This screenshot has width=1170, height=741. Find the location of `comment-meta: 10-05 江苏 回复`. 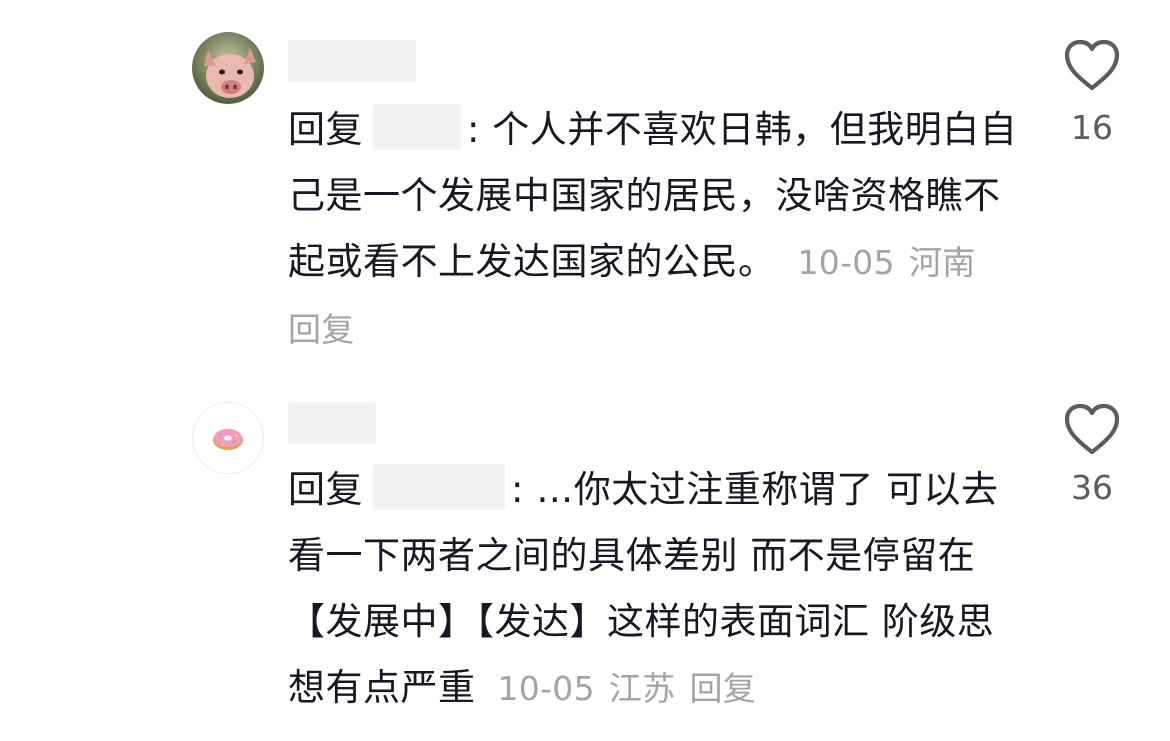

comment-meta: 10-05 江苏 回复 is located at coordinates (634, 688).